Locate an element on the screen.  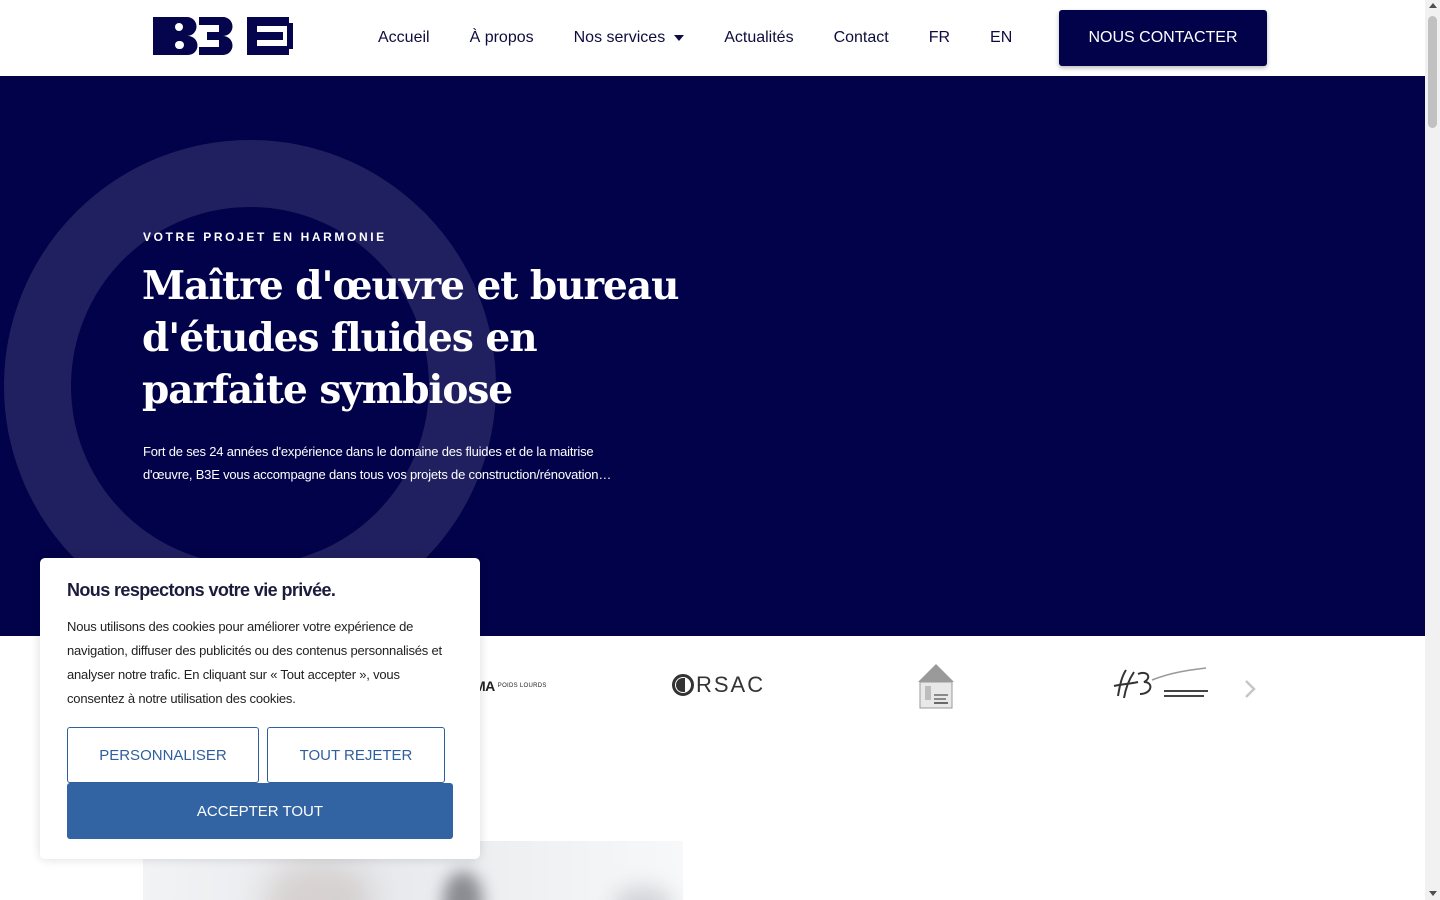
partner-logo-orsac: RSAC is located at coordinates (718, 685).